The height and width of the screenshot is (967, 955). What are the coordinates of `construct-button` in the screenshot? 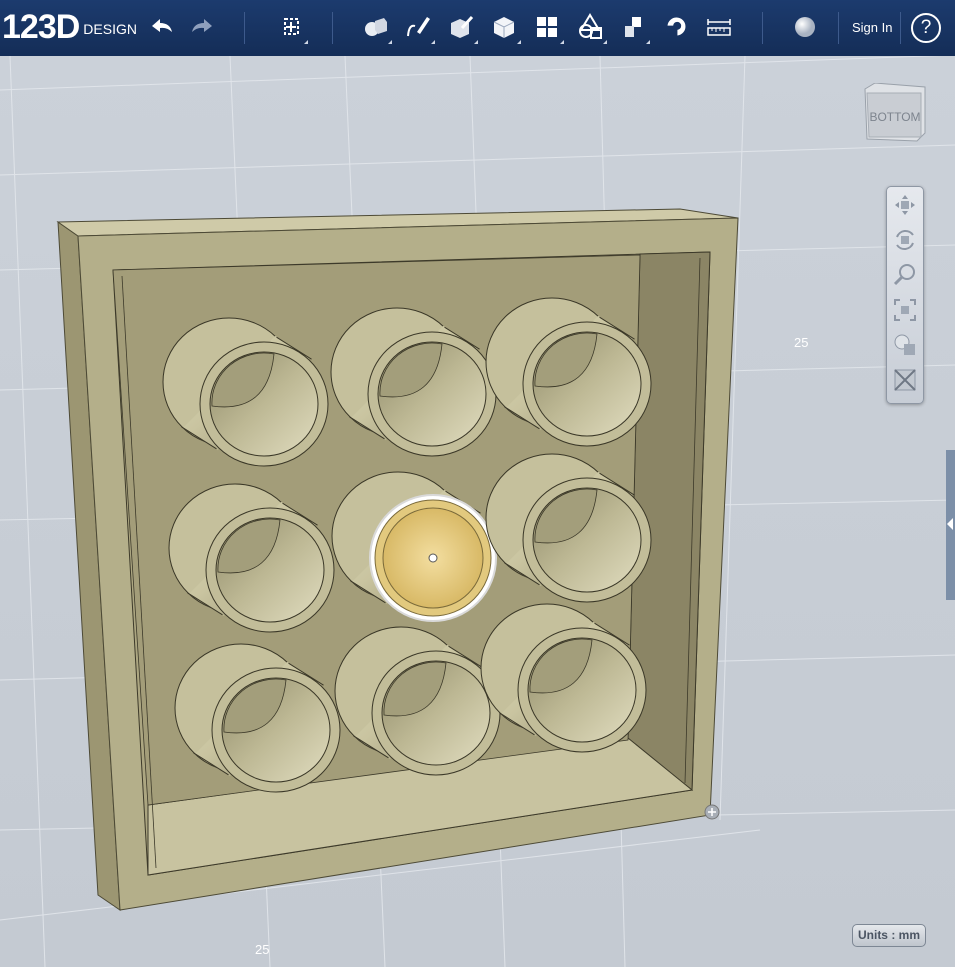 It's located at (461, 27).